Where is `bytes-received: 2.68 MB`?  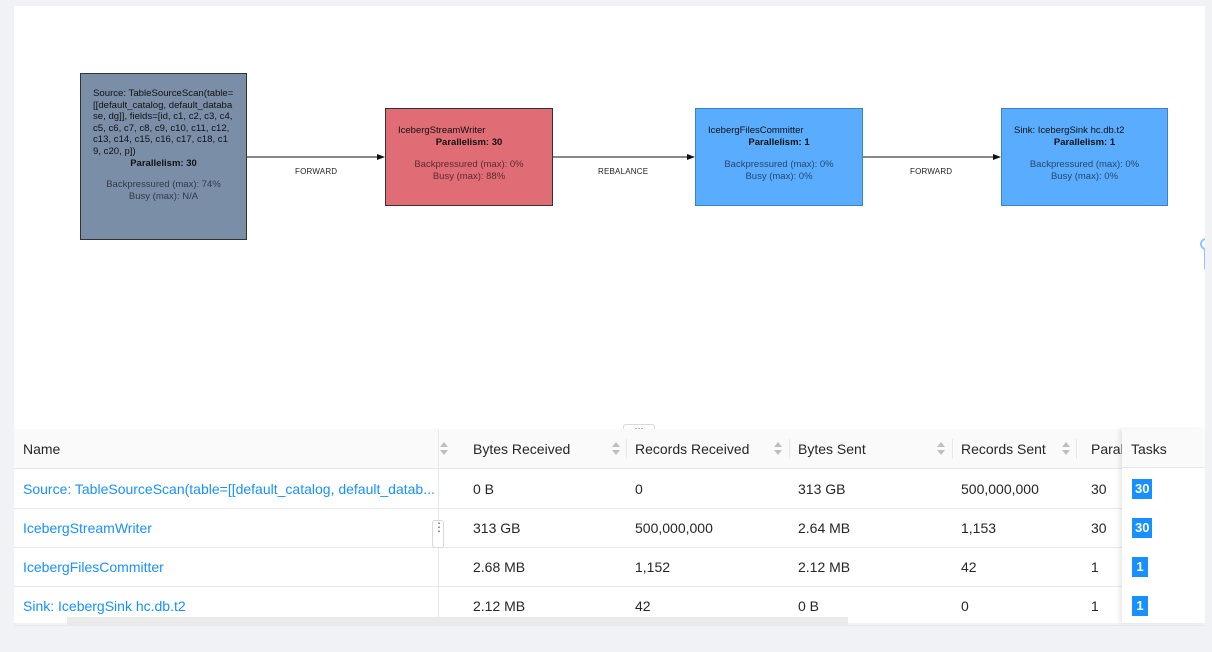
bytes-received: 2.68 MB is located at coordinates (499, 567).